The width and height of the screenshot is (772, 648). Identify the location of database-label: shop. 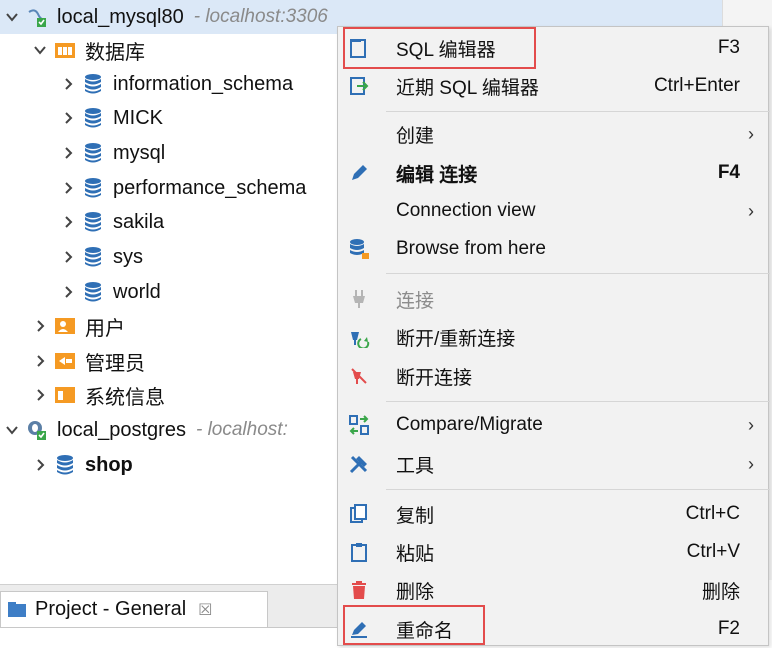
(109, 464).